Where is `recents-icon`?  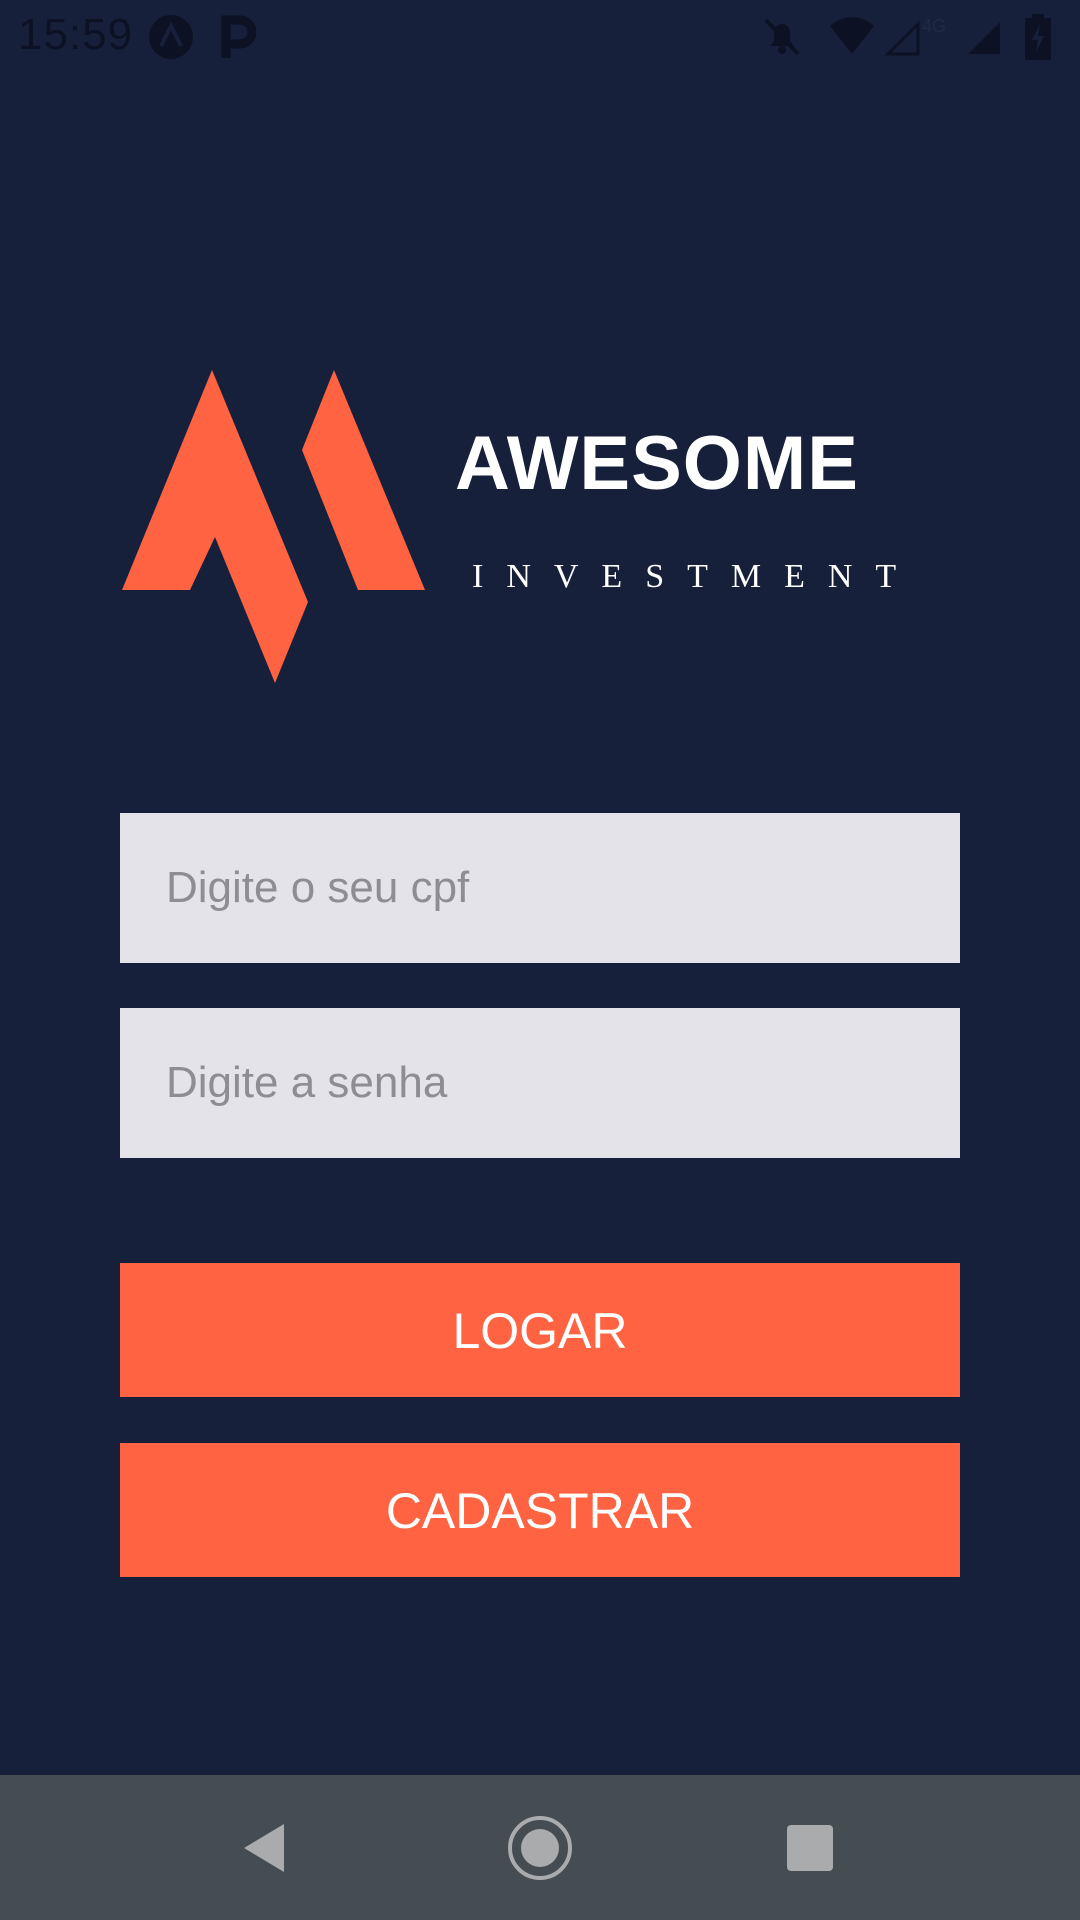
recents-icon is located at coordinates (810, 1847).